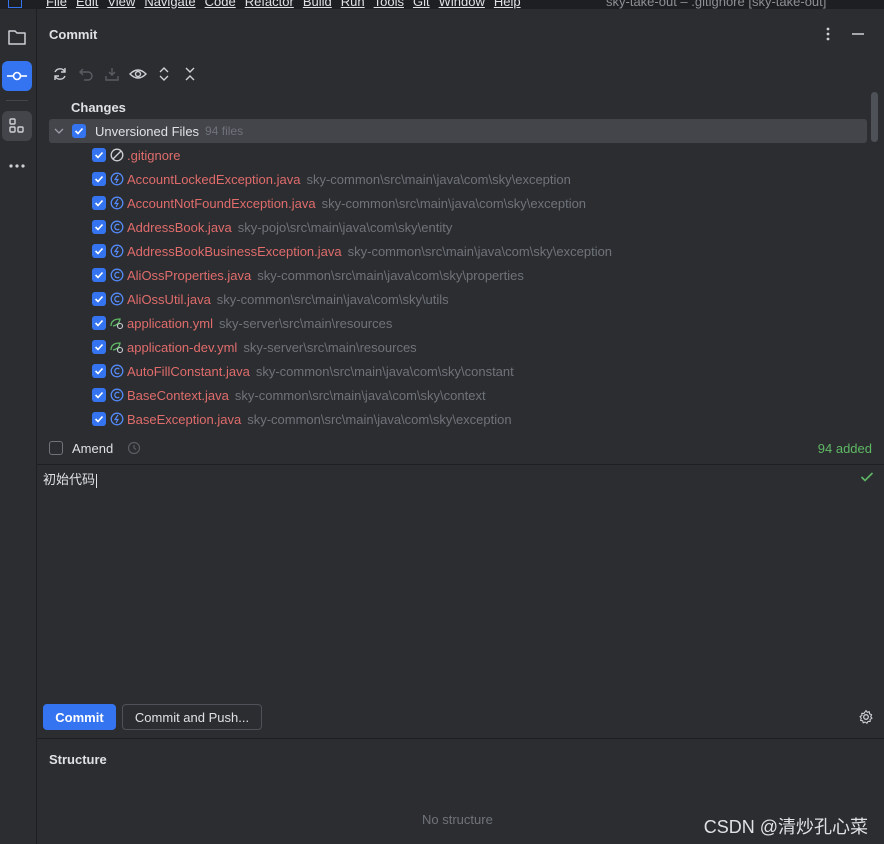  What do you see at coordinates (188, 371) in the screenshot?
I see `file-name: AutoFillConstant.java` at bounding box center [188, 371].